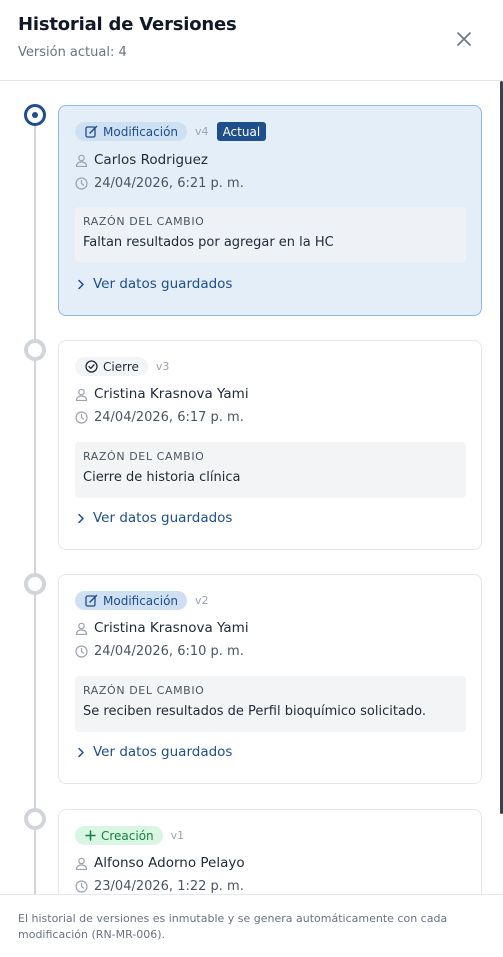  What do you see at coordinates (162, 477) in the screenshot?
I see `reason-text: Cierre de historia clínica` at bounding box center [162, 477].